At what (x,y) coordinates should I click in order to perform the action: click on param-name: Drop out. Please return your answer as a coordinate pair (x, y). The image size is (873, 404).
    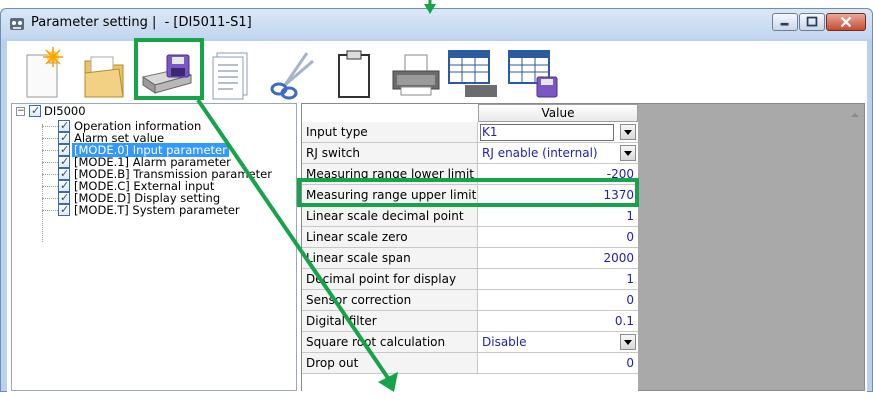
    Looking at the image, I should click on (390, 363).